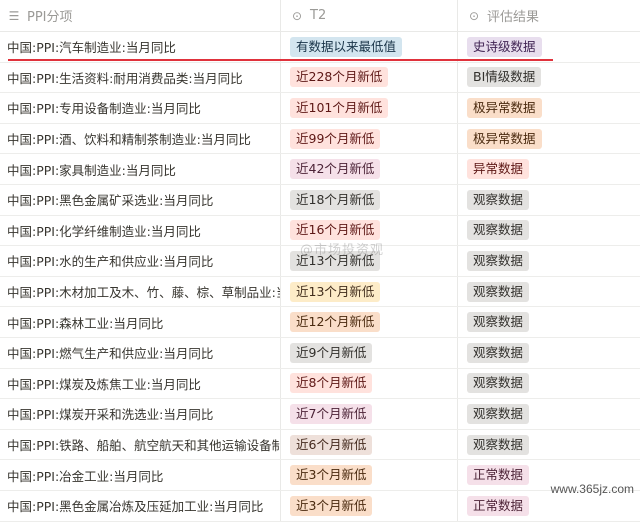 This screenshot has width=640, height=522. I want to click on t2-tag: 近9个月新低, so click(331, 352).